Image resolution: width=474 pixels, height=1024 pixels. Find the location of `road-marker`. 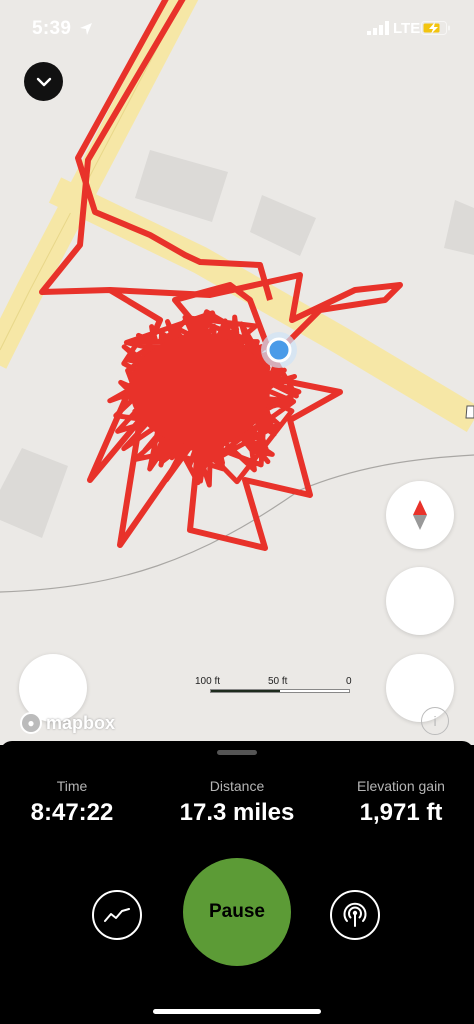

road-marker is located at coordinates (469, 412).